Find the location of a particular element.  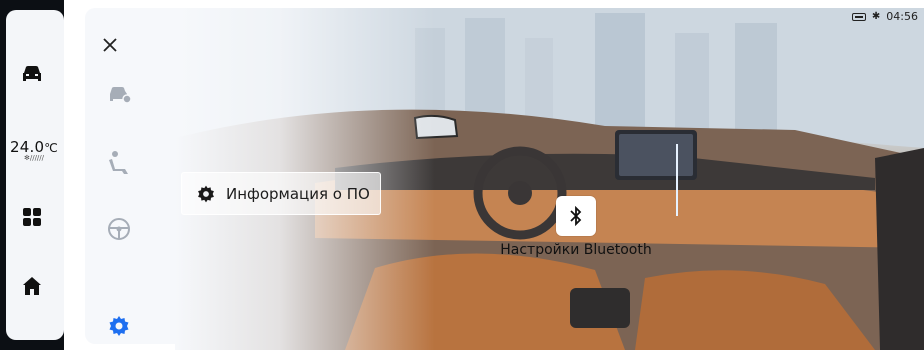

bluetooth-settings-label: Настройки Bluetooth is located at coordinates (576, 250).